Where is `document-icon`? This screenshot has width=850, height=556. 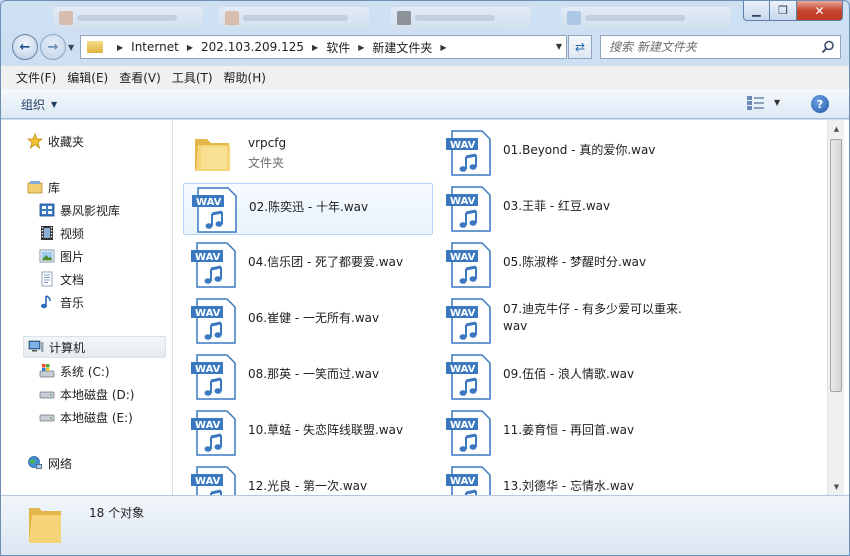
document-icon is located at coordinates (47, 279).